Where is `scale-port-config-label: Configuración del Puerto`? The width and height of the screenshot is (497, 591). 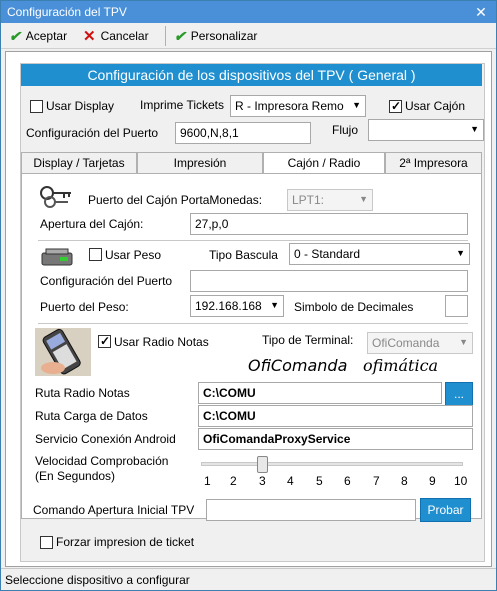 scale-port-config-label: Configuración del Puerto is located at coordinates (106, 281).